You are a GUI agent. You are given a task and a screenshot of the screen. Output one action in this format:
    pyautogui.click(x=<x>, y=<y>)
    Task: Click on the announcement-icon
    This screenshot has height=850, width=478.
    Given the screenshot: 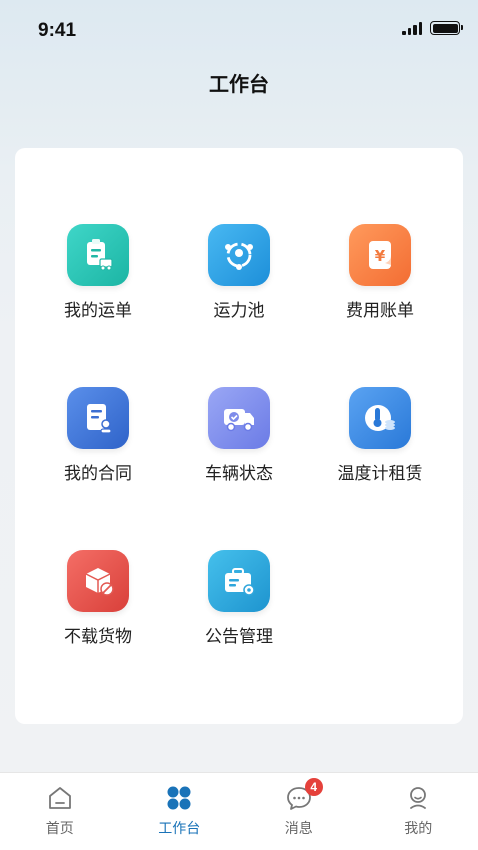 What is the action you would take?
    pyautogui.click(x=239, y=581)
    